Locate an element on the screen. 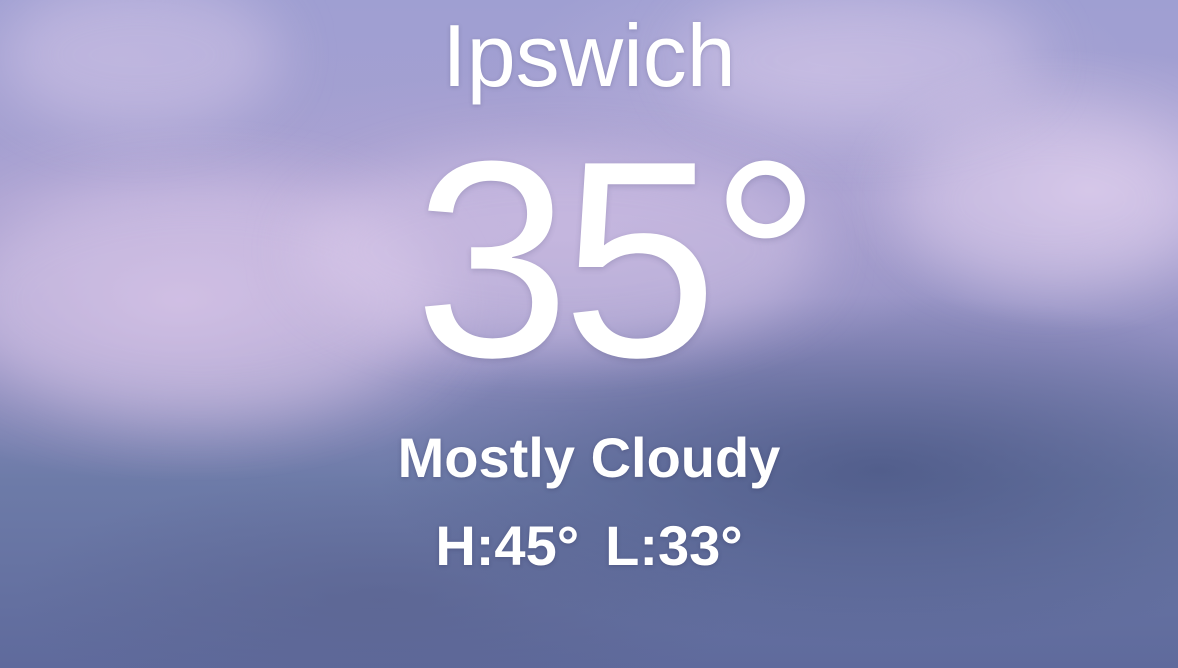  high-temperature: H:45° is located at coordinates (507, 545).